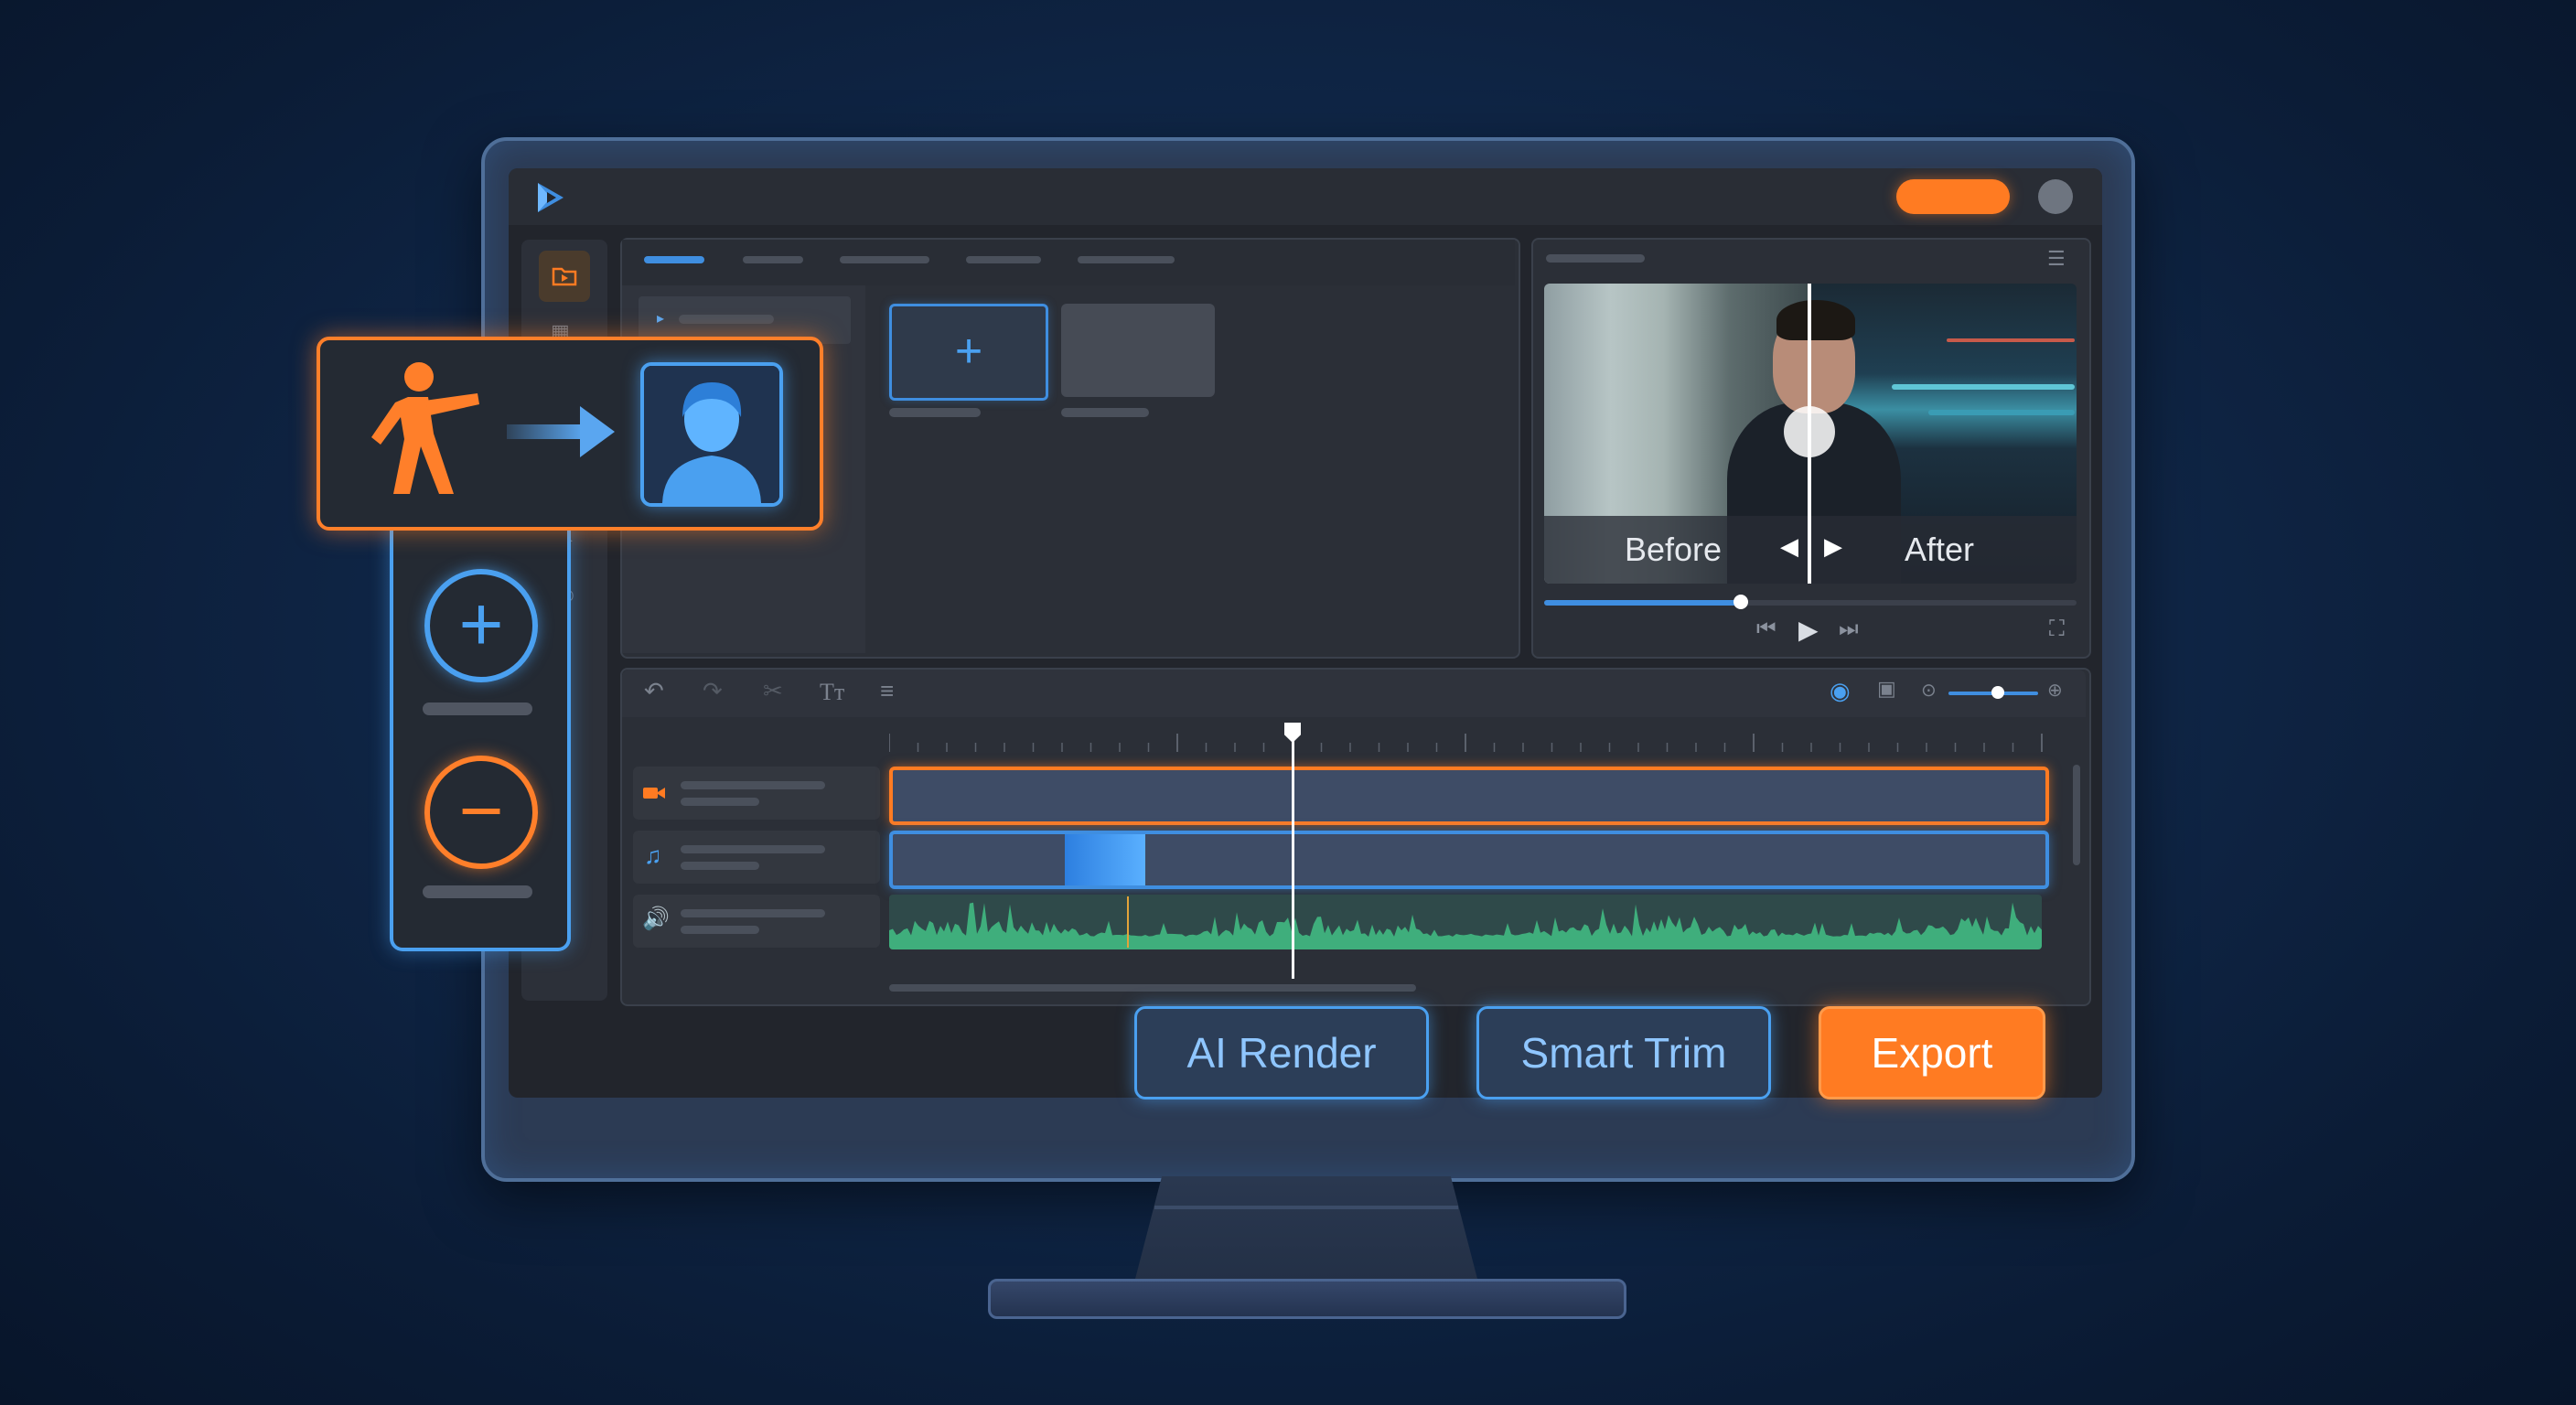 This screenshot has width=2576, height=1405. I want to click on undo-icon: ↶, so click(654, 691).